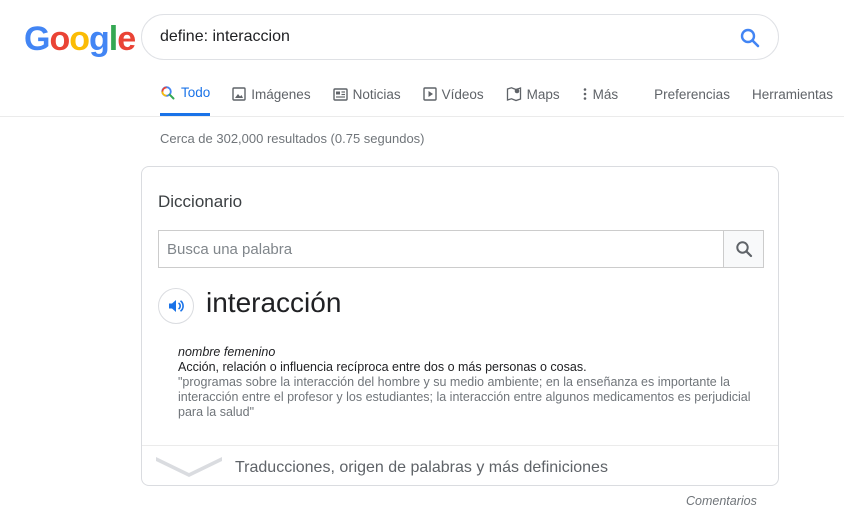 This screenshot has width=844, height=526. I want to click on dictionary-search-box, so click(461, 249).